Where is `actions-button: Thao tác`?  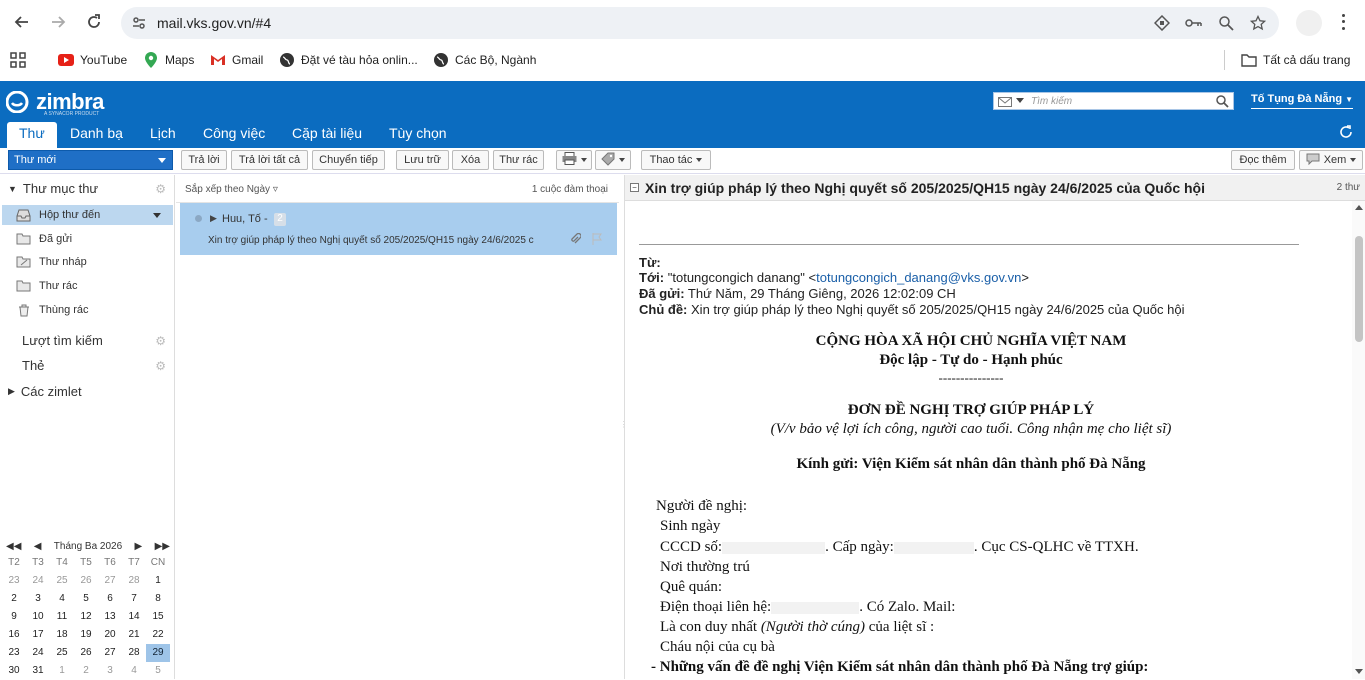 actions-button: Thao tác is located at coordinates (676, 160).